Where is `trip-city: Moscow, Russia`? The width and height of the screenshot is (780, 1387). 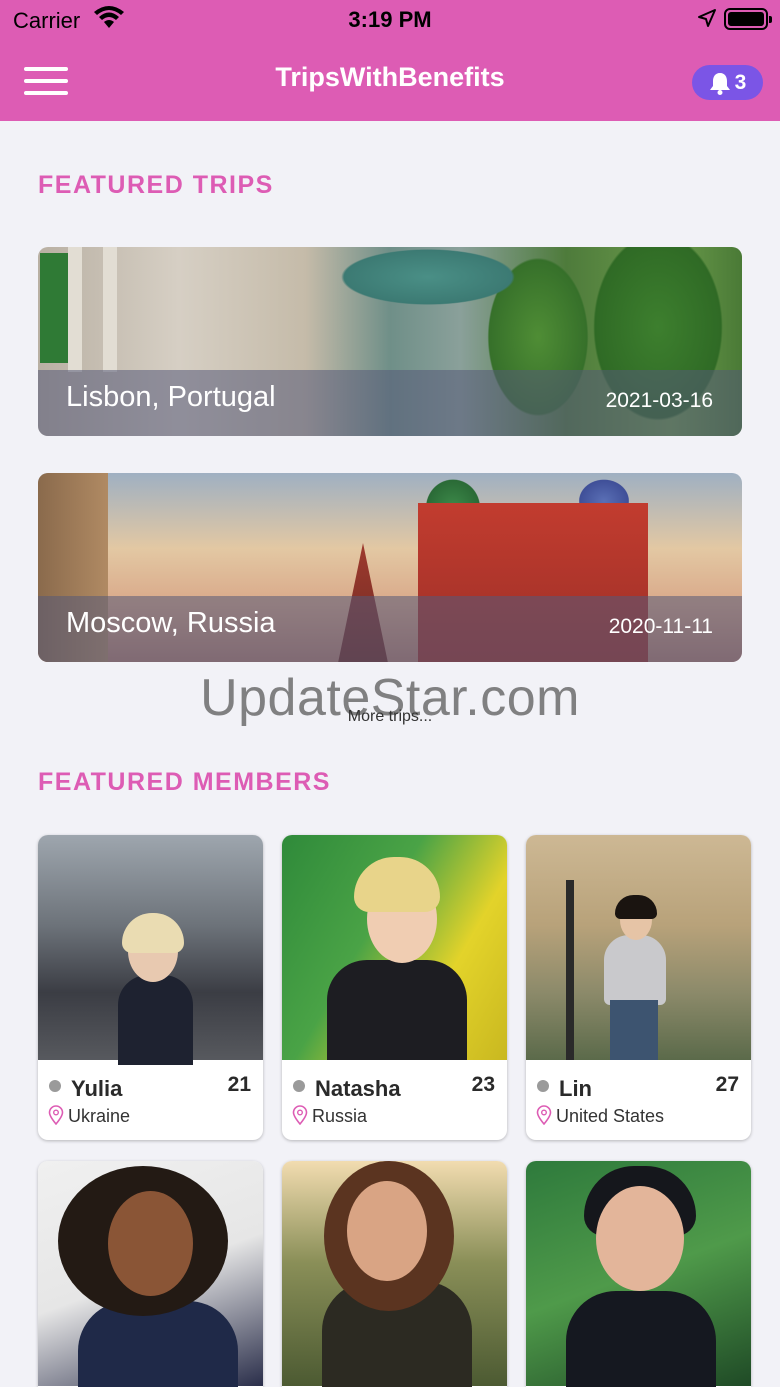
trip-city: Moscow, Russia is located at coordinates (171, 623).